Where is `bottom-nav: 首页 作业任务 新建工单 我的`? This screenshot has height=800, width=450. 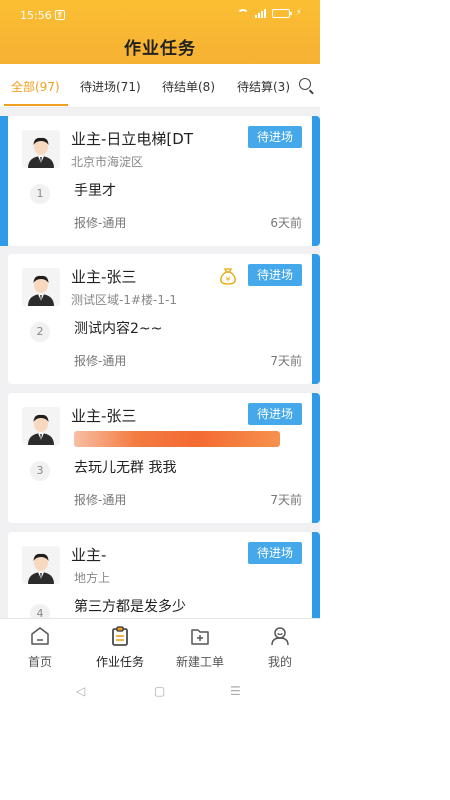 bottom-nav: 首页 作业任务 新建工单 我的 is located at coordinates (160, 644).